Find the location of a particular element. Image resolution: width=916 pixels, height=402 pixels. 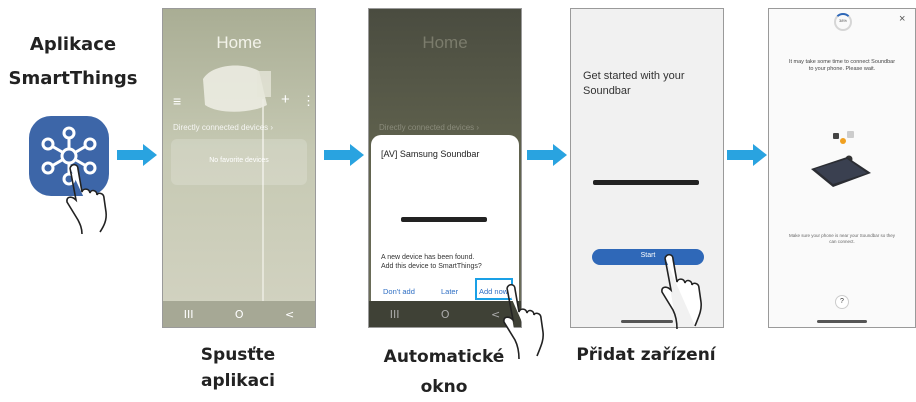

later-button: Later is located at coordinates (449, 291).